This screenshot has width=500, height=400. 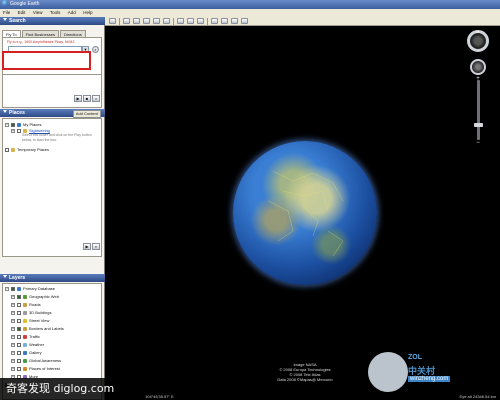 I want to click on google-maps-icon, so click(x=244, y=21).